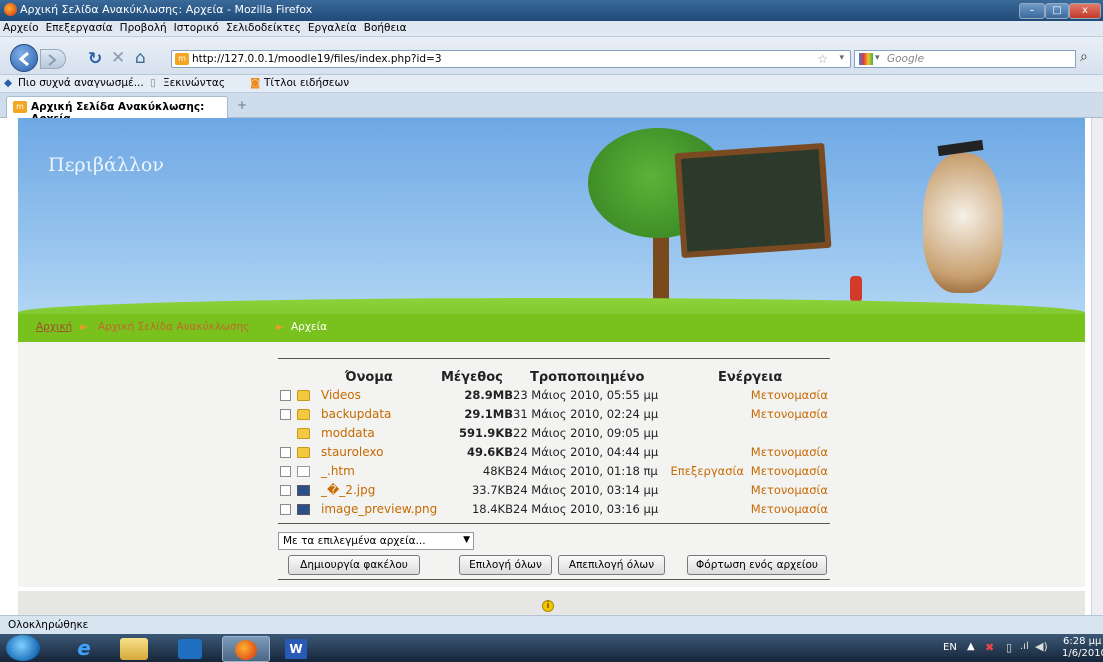 Image resolution: width=1103 pixels, height=662 pixels. What do you see at coordinates (1085, 11) in the screenshot?
I see `close-button: x` at bounding box center [1085, 11].